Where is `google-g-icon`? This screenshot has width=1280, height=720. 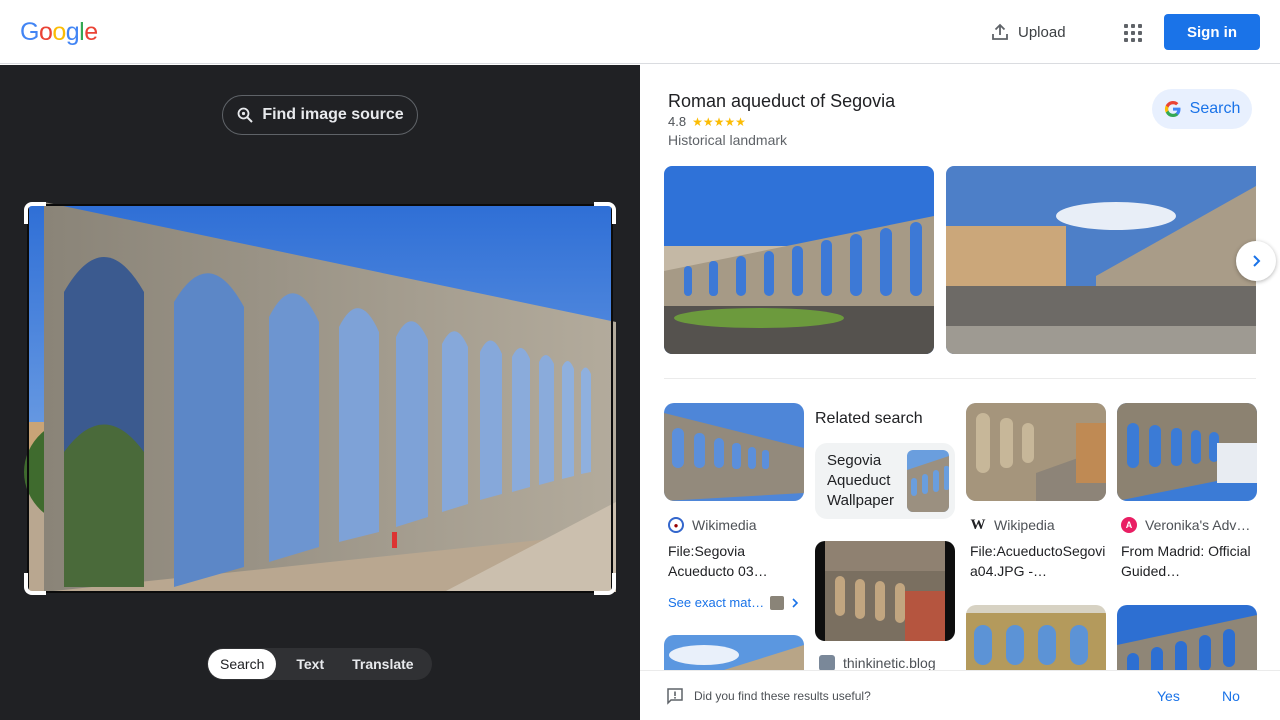
google-g-icon is located at coordinates (1172, 109).